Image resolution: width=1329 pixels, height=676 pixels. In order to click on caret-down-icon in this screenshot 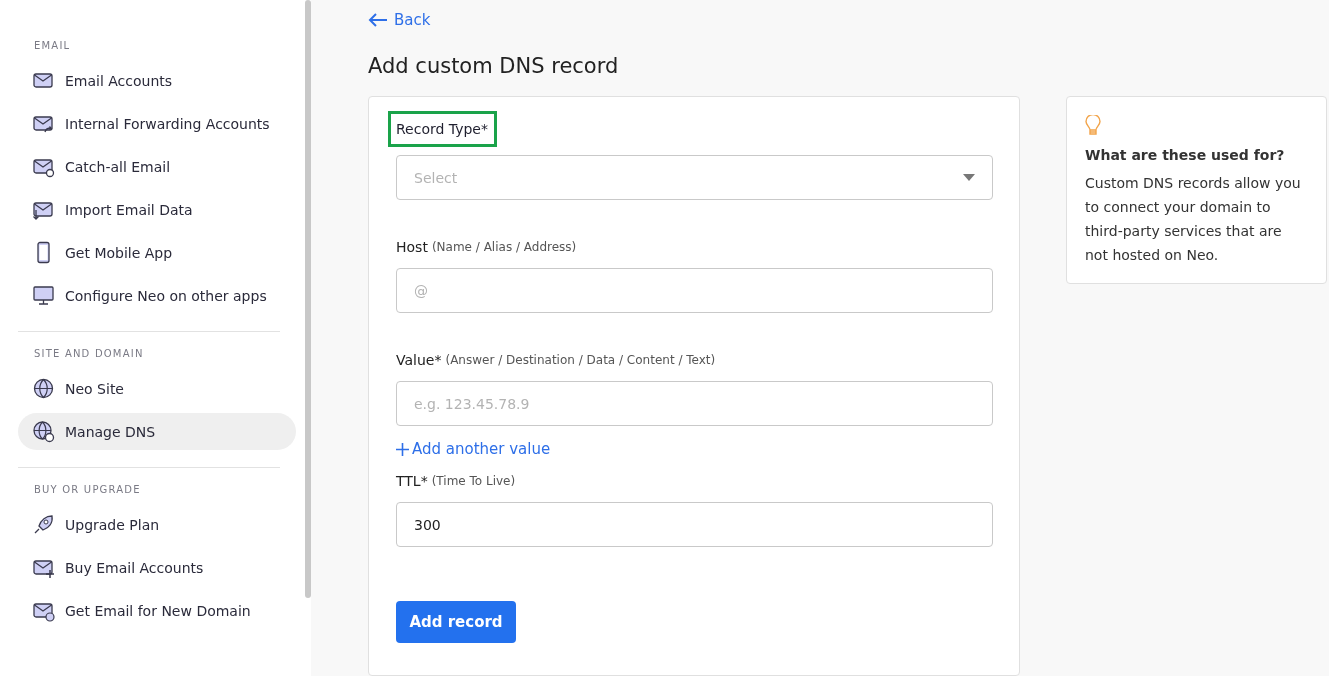, I will do `click(969, 177)`.